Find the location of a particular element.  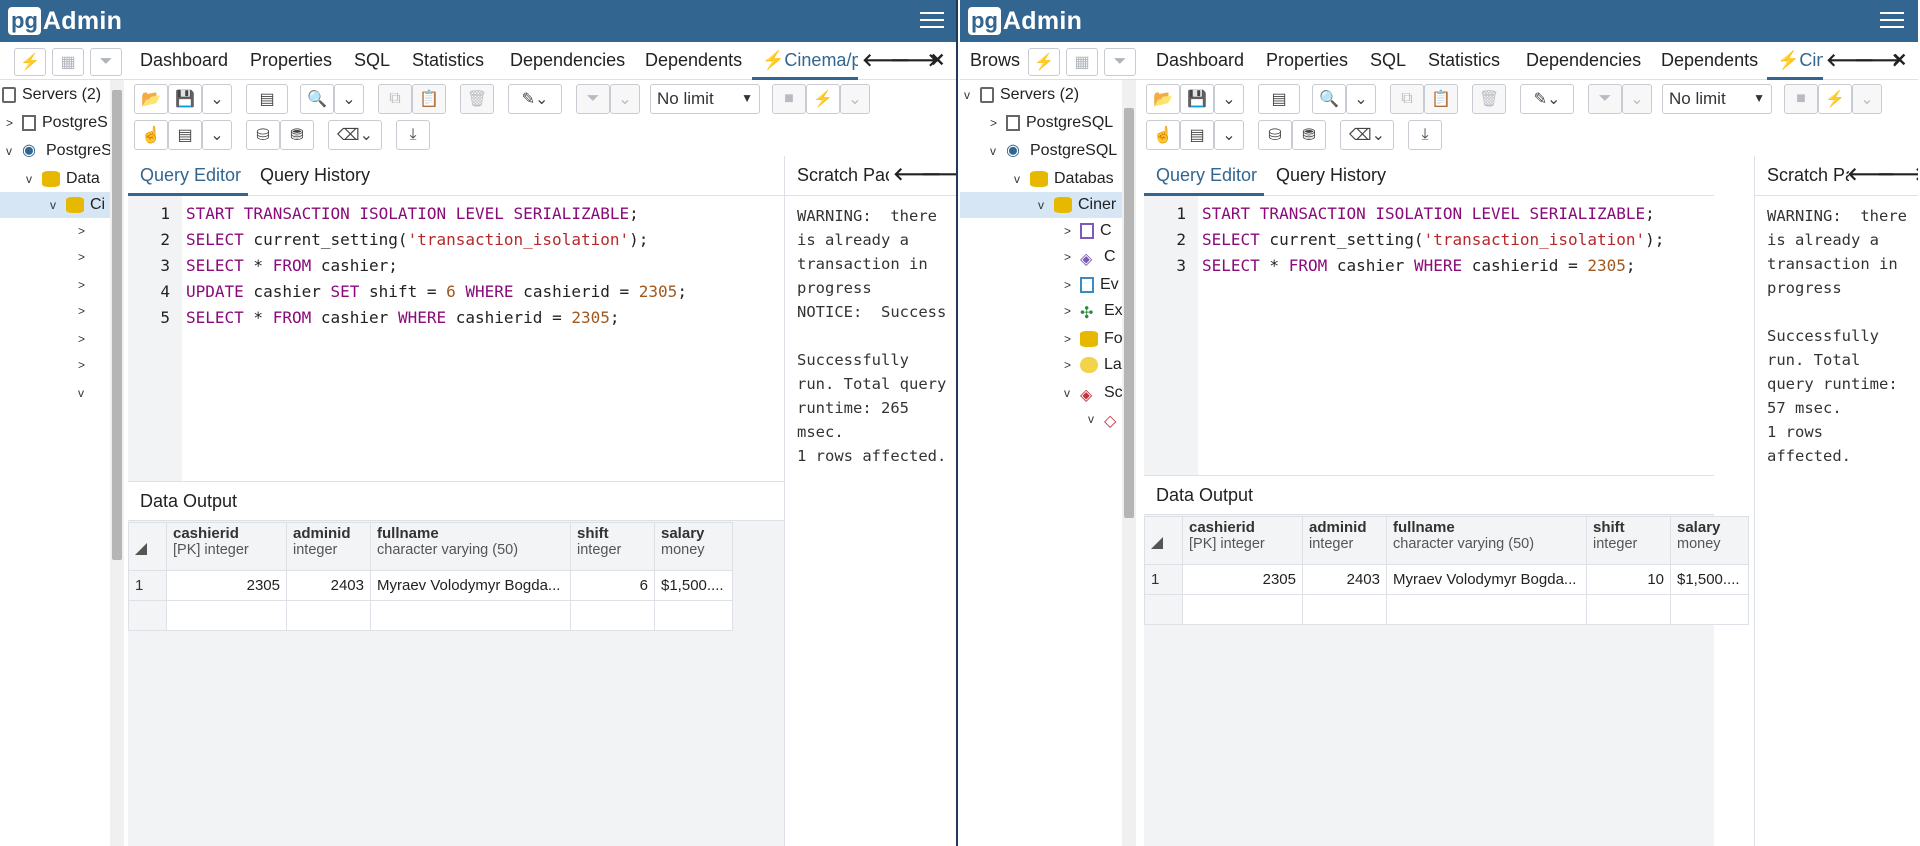

tree-item-cinema: v Ciner is located at coordinates (1077, 205).